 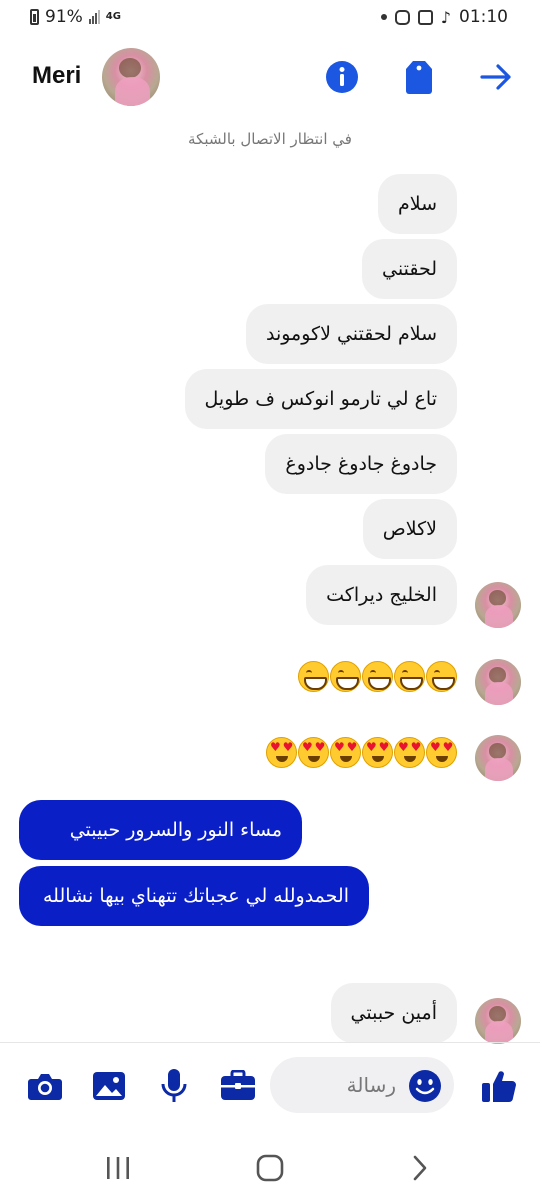 I want to click on camera-icon, so click(x=45, y=1087).